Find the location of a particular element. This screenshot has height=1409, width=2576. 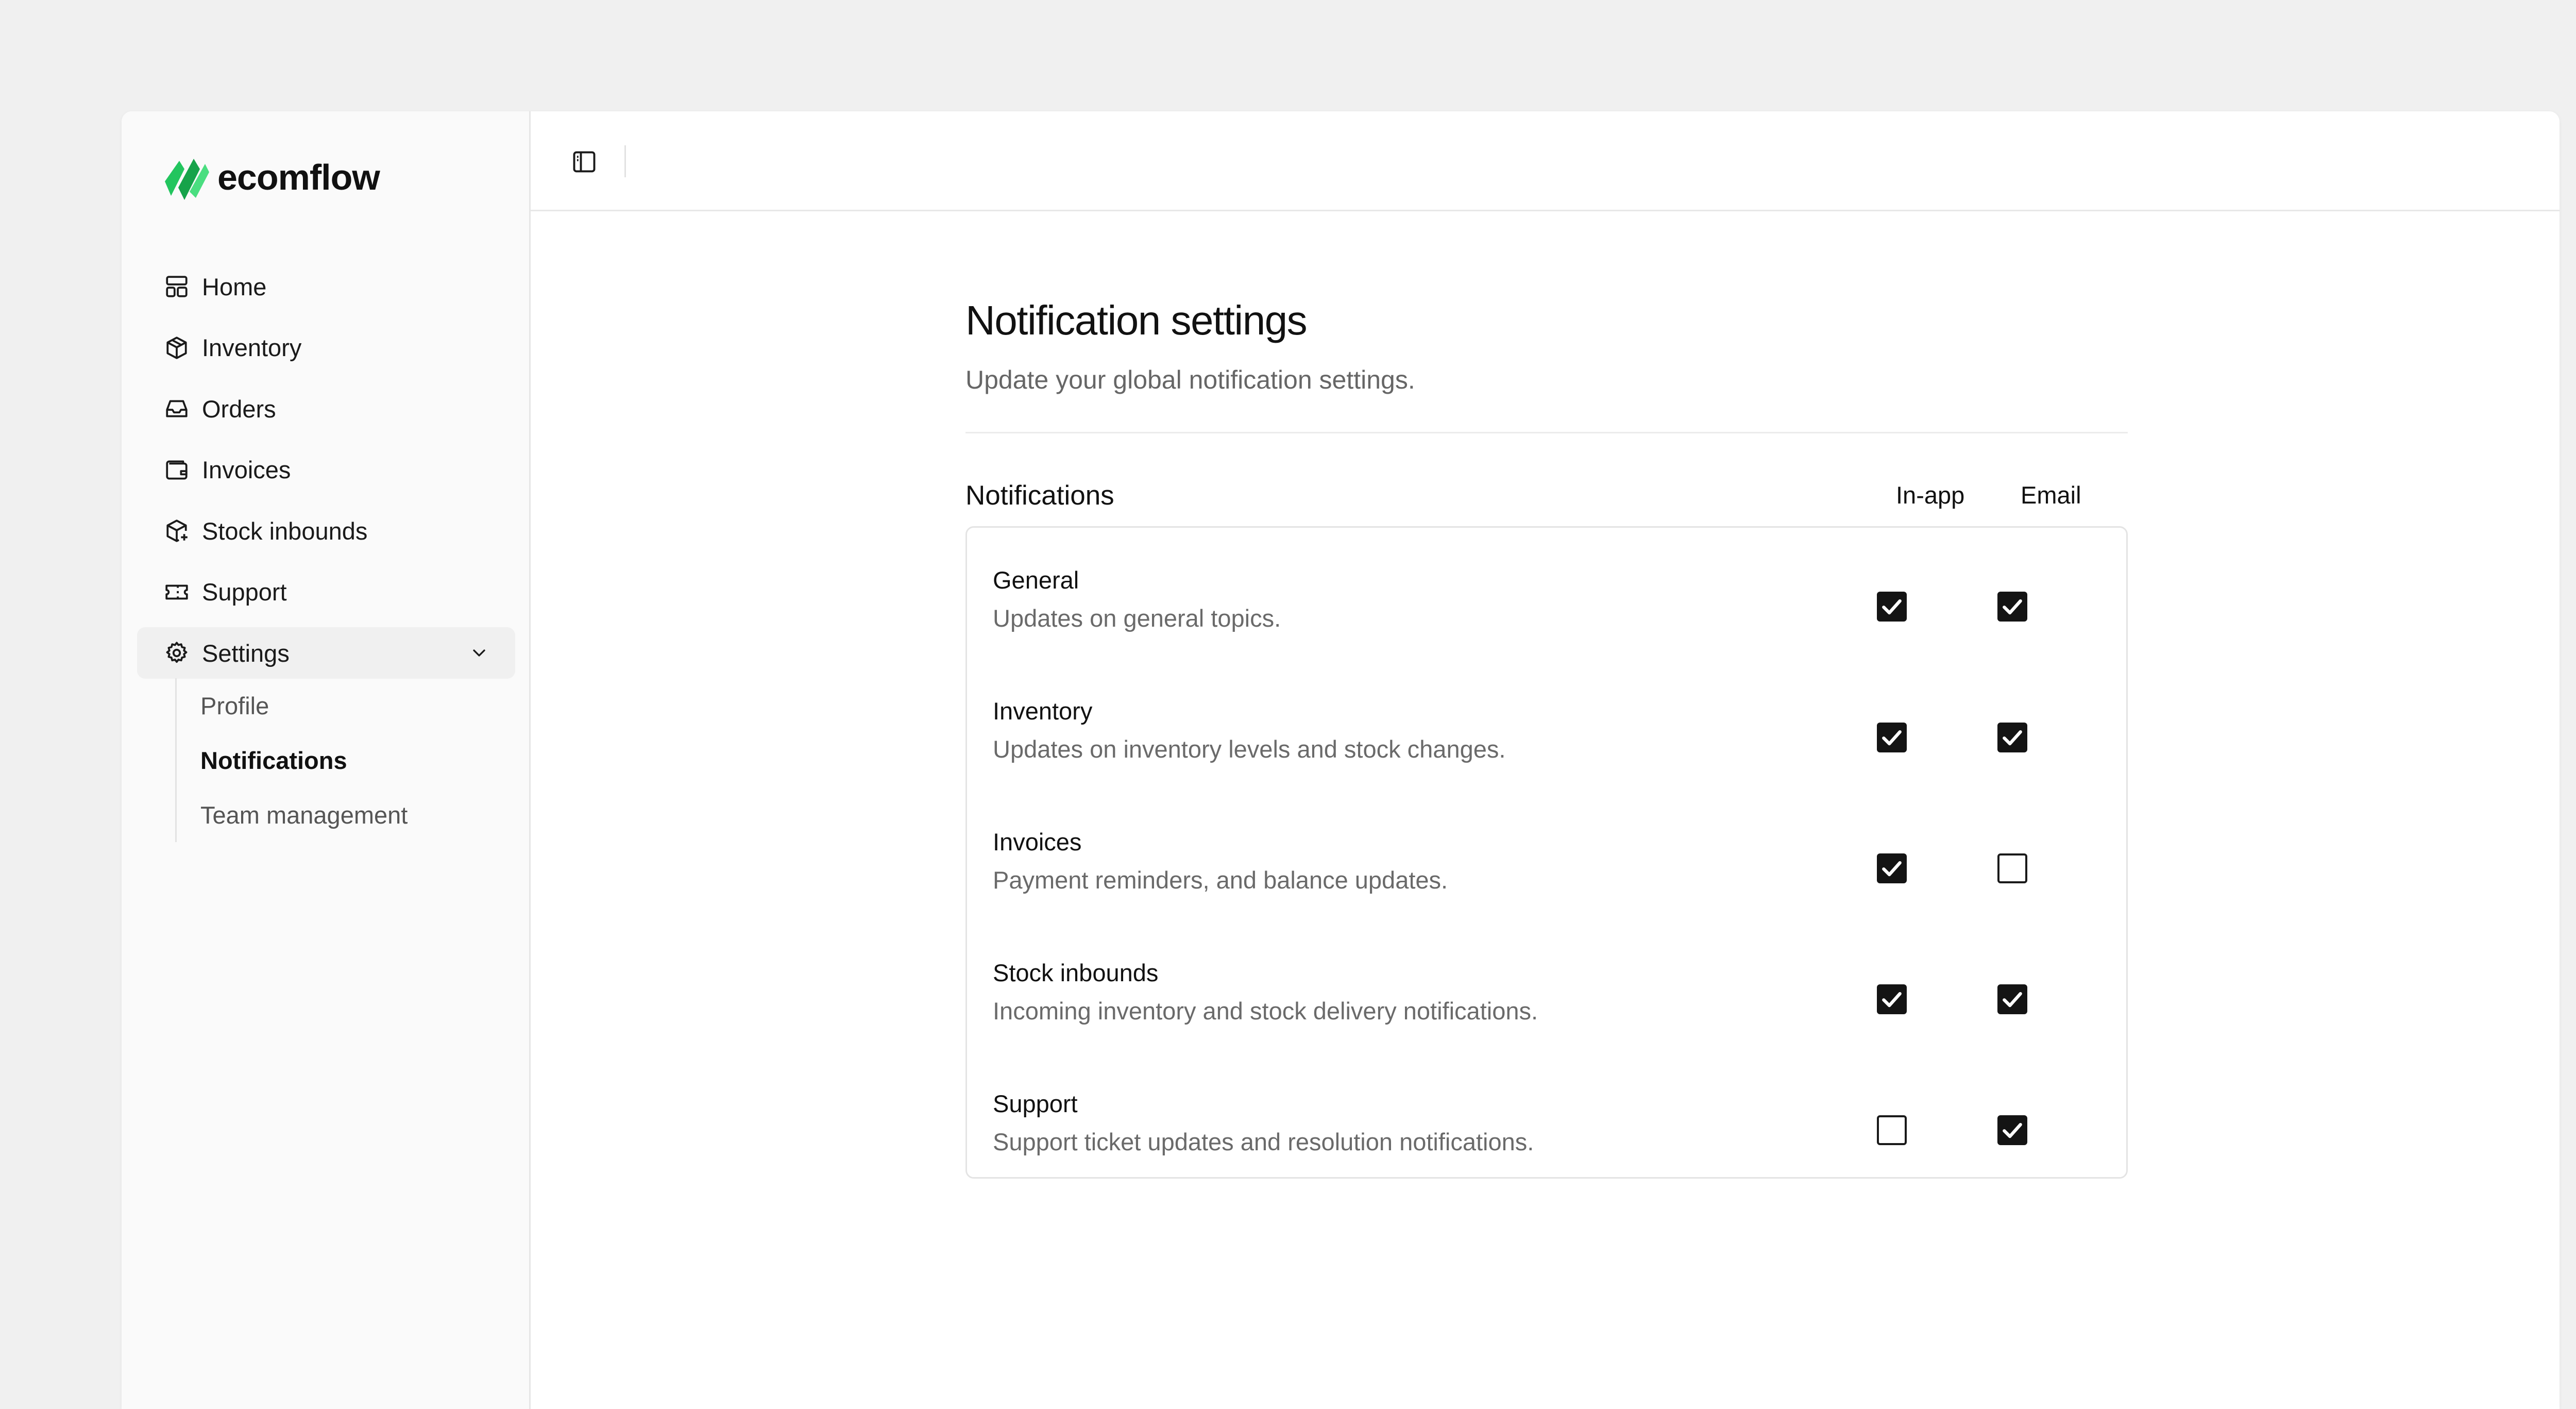

gear-icon is located at coordinates (177, 653).